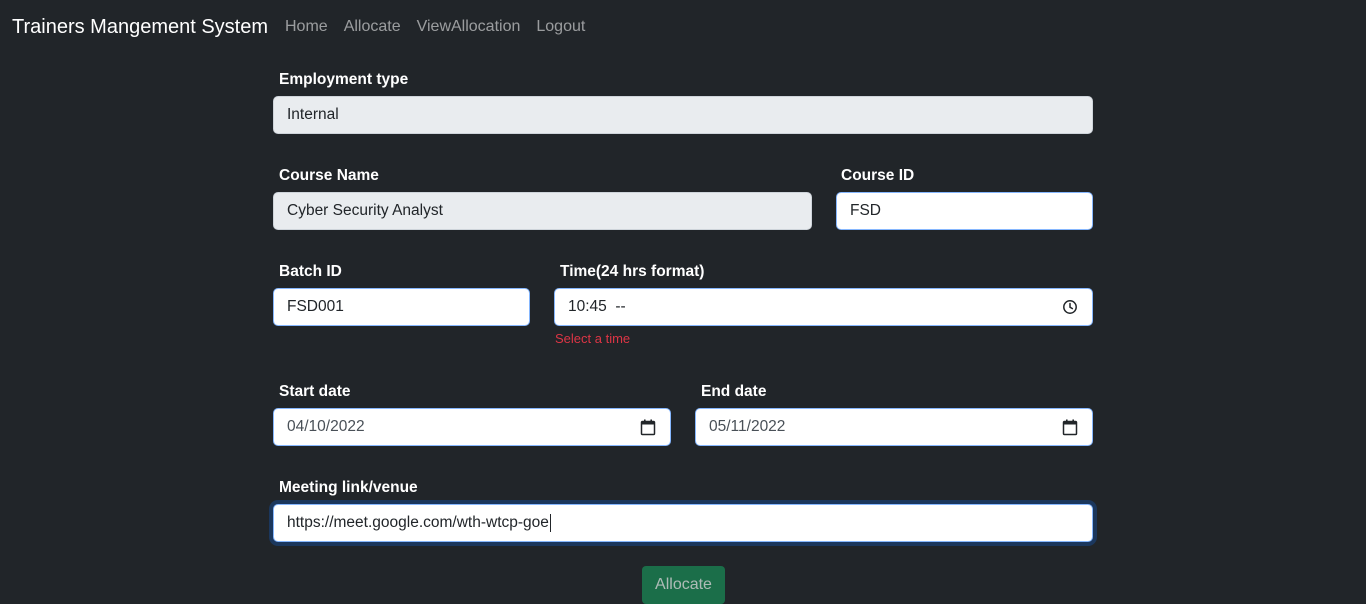 The height and width of the screenshot is (604, 1366). What do you see at coordinates (542, 211) in the screenshot?
I see `course-name-field: Cyber Security Analyst` at bounding box center [542, 211].